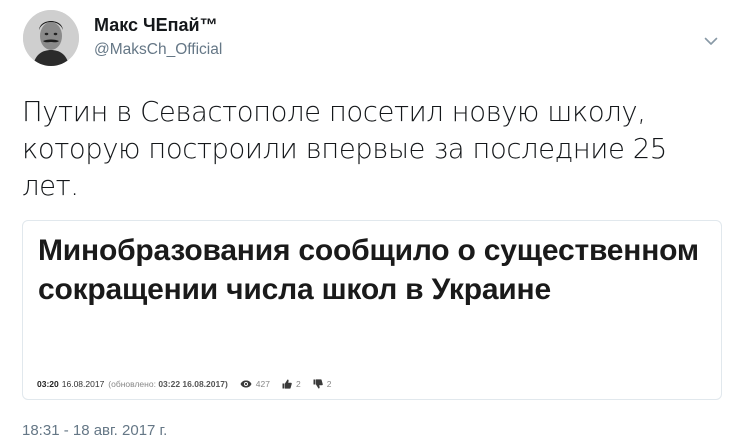  Describe the element at coordinates (298, 384) in the screenshot. I see `embed-likes-count: 2` at that location.